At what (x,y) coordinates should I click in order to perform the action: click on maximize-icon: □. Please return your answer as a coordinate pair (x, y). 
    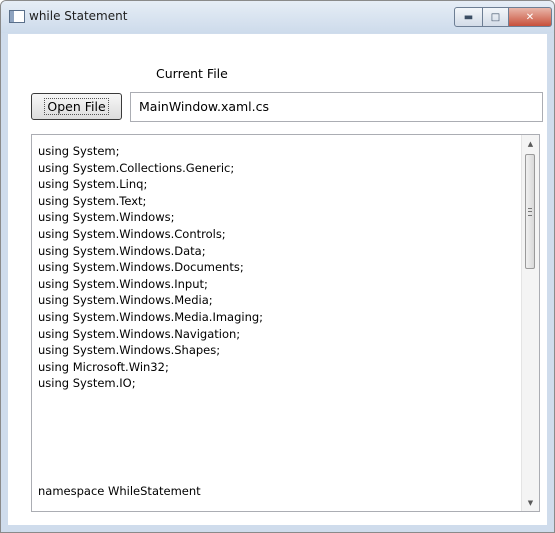
    Looking at the image, I should click on (495, 17).